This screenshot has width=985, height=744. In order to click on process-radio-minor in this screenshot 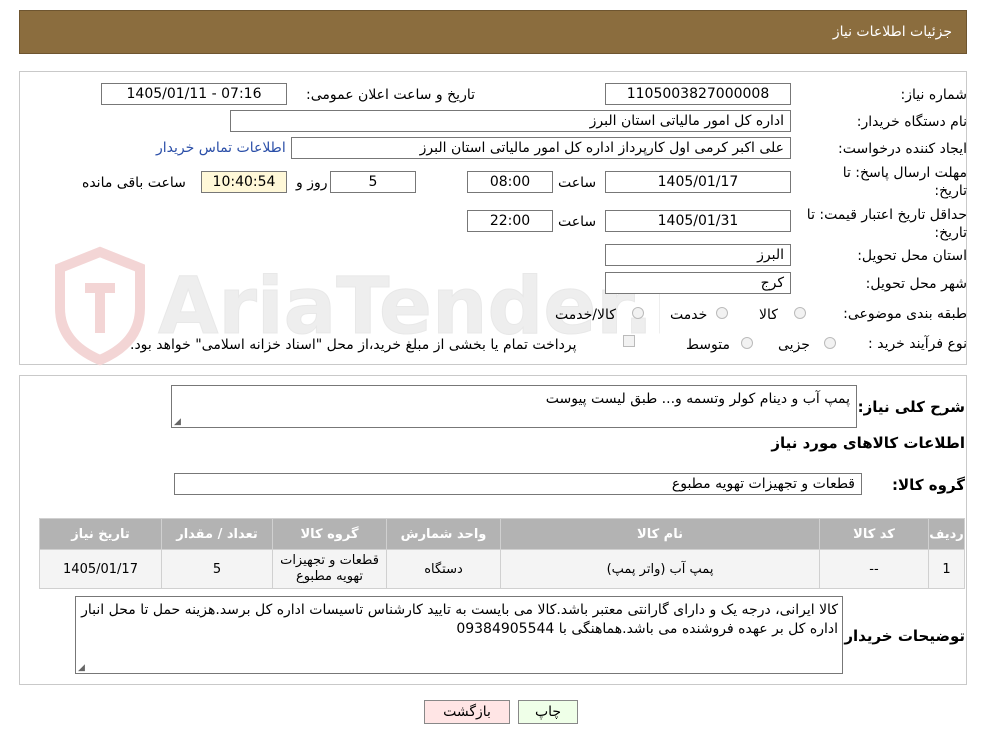, I will do `click(830, 343)`.